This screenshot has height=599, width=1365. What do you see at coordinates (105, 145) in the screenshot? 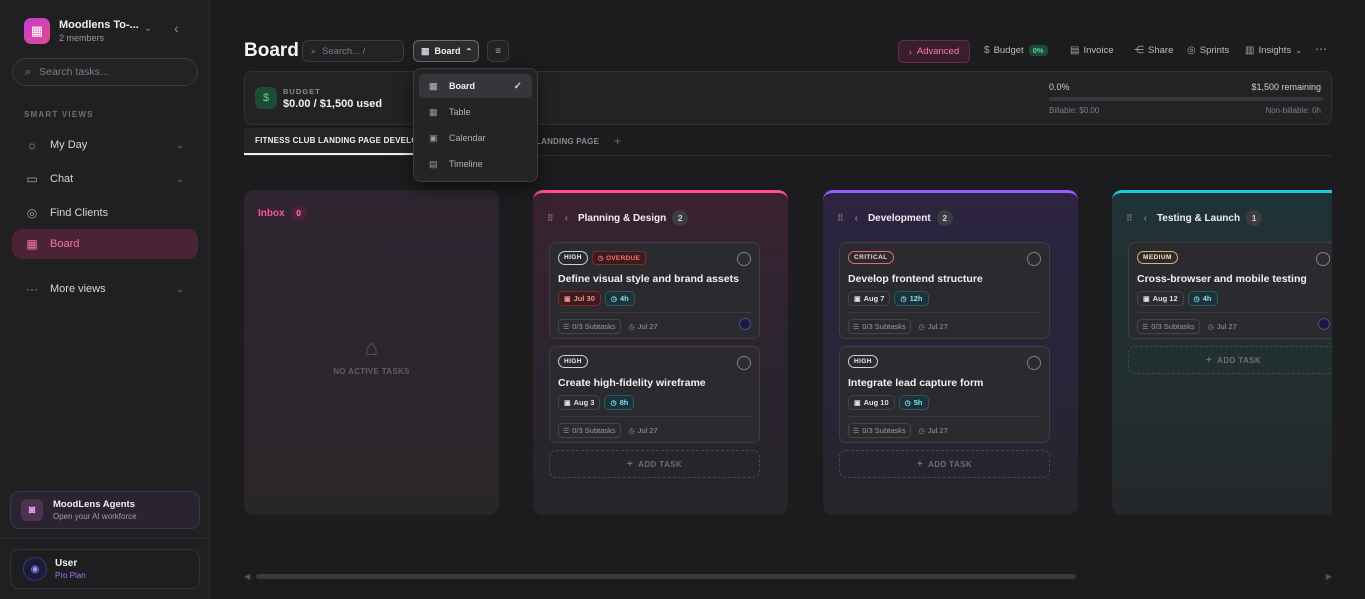
I see `sidebar-item-my-day: ☼ My Day ⌄` at bounding box center [105, 145].